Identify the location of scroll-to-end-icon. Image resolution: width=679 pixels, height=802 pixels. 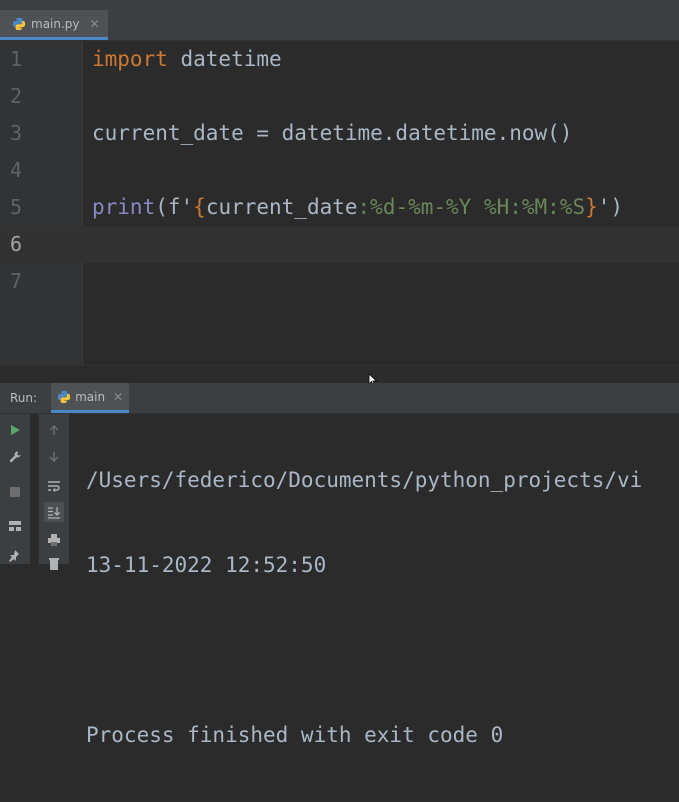
(54, 513).